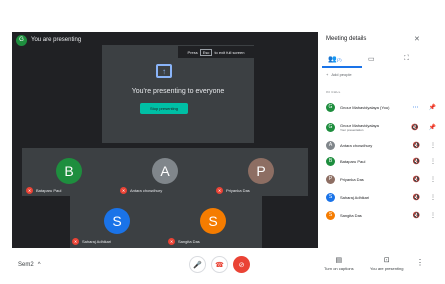 This screenshot has width=445, height=284. Describe the element at coordinates (387, 268) in the screenshot. I see `presenting-label: You are presenting` at that location.